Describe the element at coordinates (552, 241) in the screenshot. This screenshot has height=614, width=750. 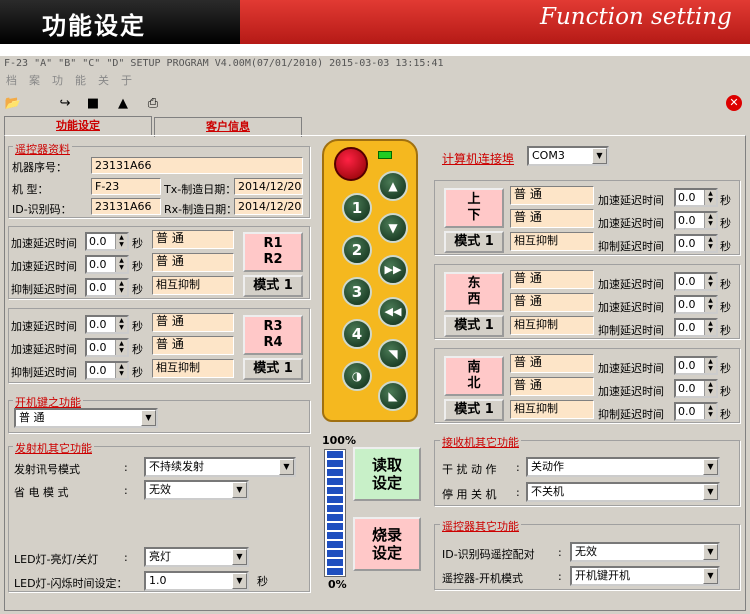
I see `mode-field: 相互抑制` at that location.